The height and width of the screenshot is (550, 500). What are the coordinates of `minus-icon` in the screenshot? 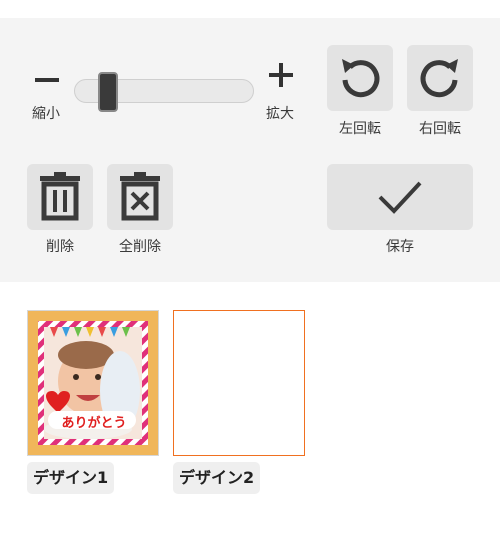 It's located at (47, 80).